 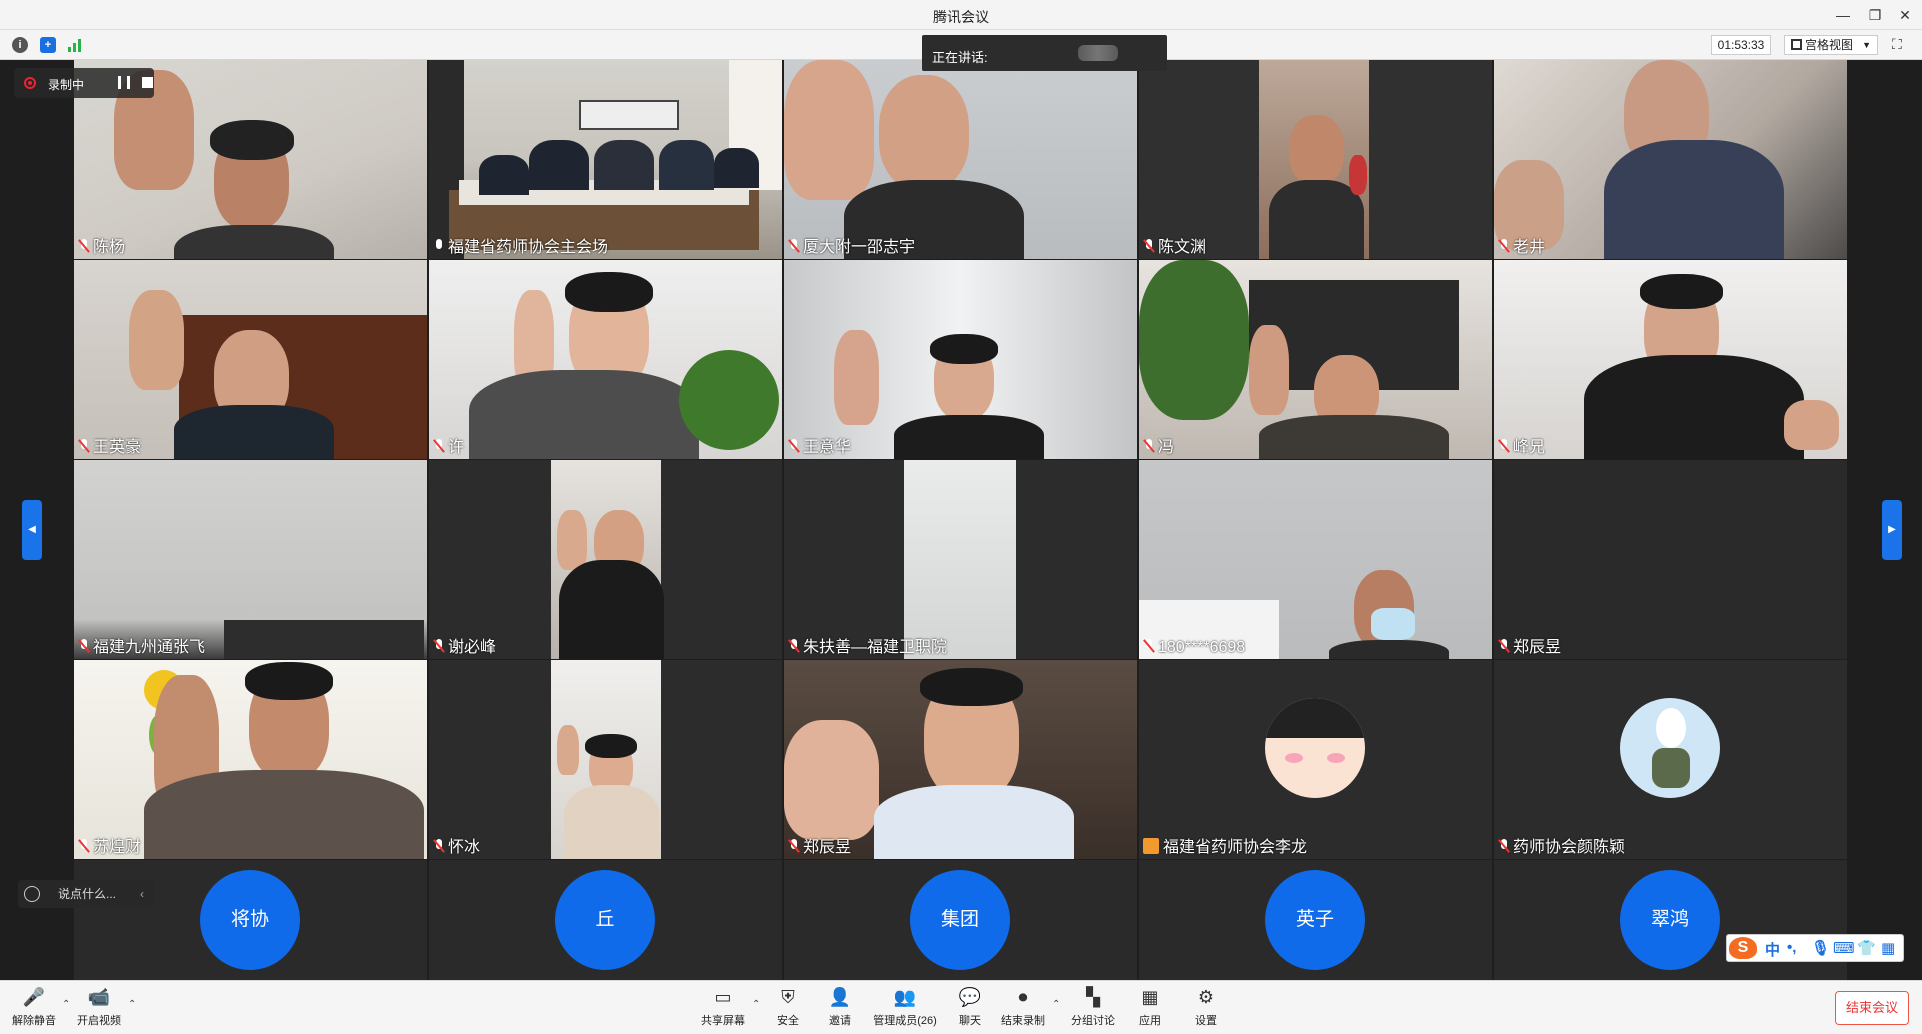 I want to click on share-screen-button: ▭ 共享屏幕, so click(x=723, y=1006).